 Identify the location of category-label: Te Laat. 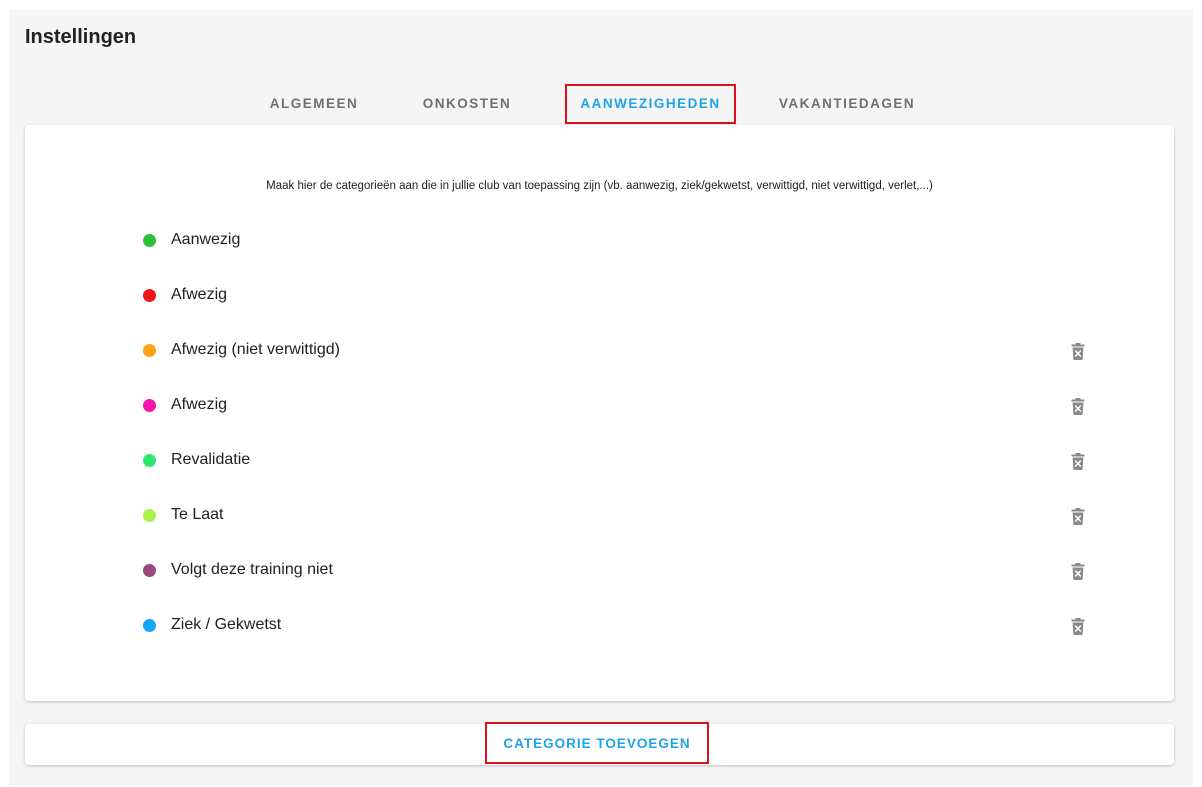
(197, 514).